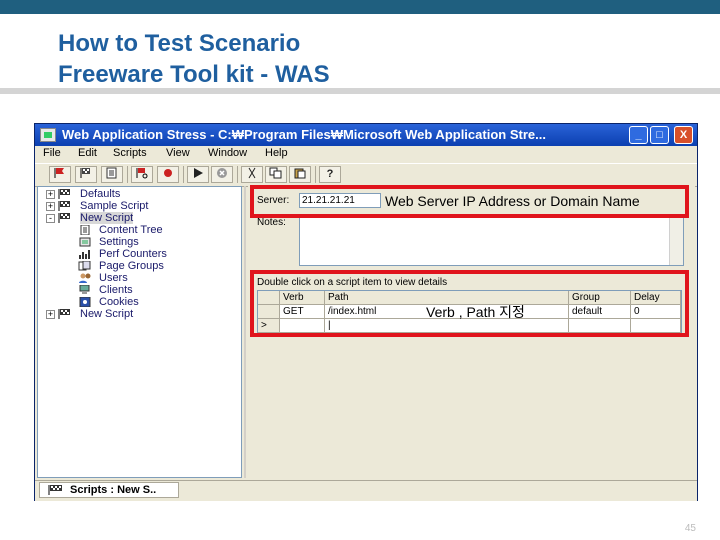 The image size is (720, 540). What do you see at coordinates (52, 153) in the screenshot?
I see `menu-file: File` at bounding box center [52, 153].